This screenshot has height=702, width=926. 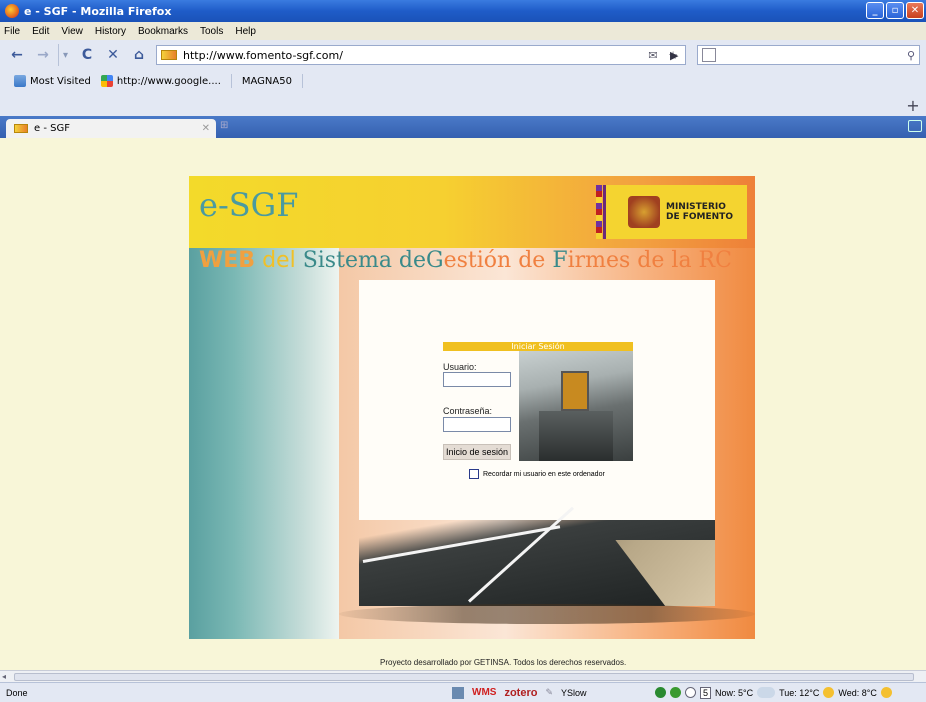 I want to click on login-form: Iniciar Sesión Usuario: Contraseña, so click(x=538, y=410).